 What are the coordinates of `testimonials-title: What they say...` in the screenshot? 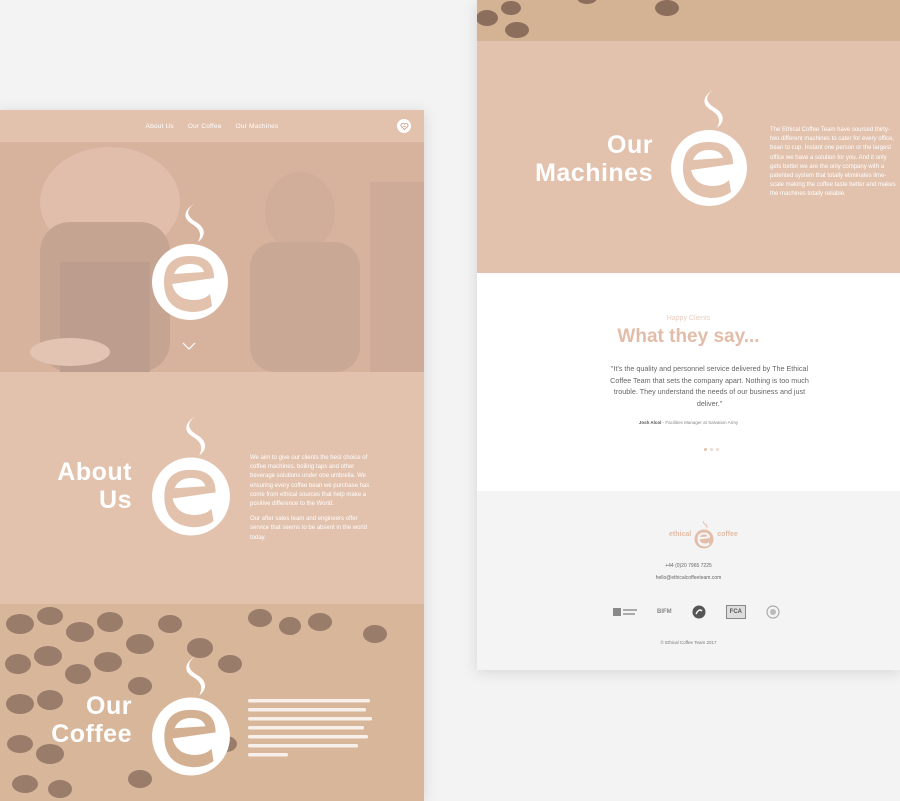 It's located at (688, 336).